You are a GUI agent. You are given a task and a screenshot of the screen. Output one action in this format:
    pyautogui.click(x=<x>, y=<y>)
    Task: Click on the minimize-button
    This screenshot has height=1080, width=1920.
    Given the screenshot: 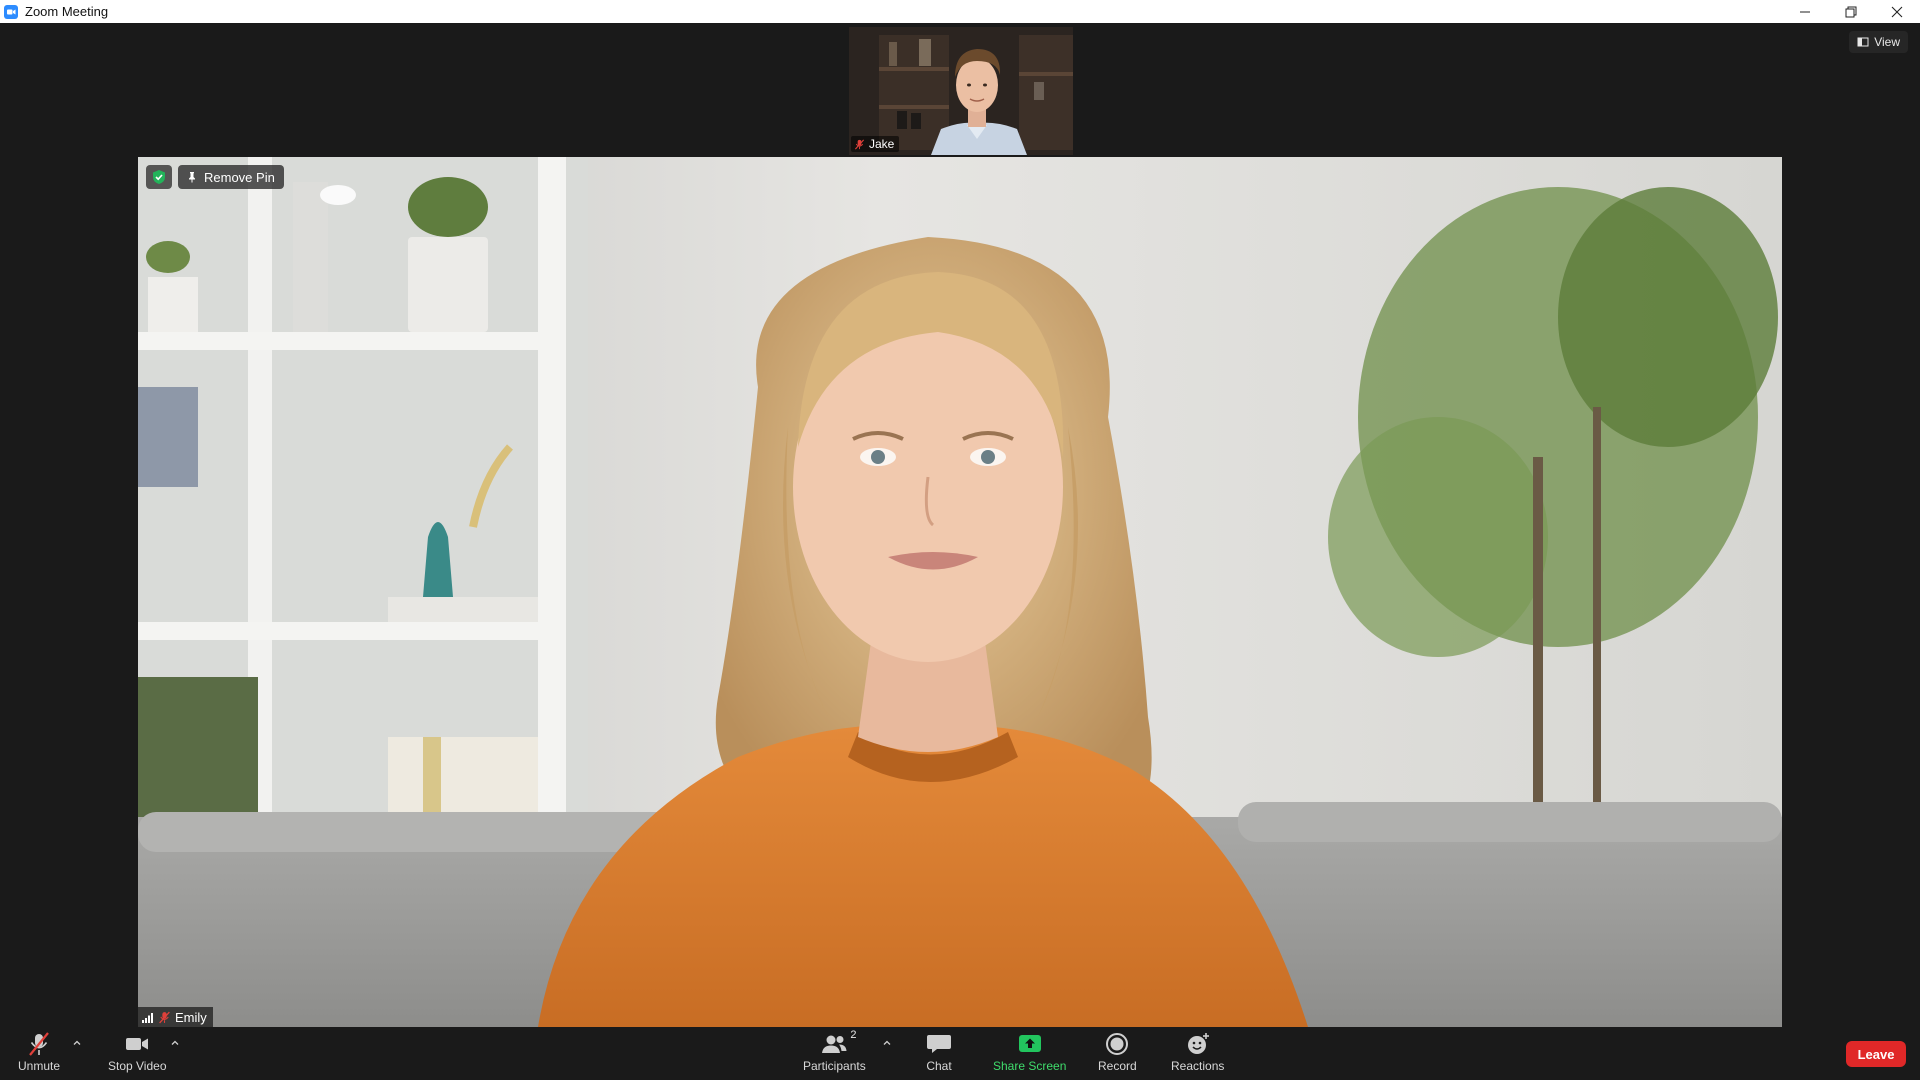 What is the action you would take?
    pyautogui.click(x=1805, y=11)
    